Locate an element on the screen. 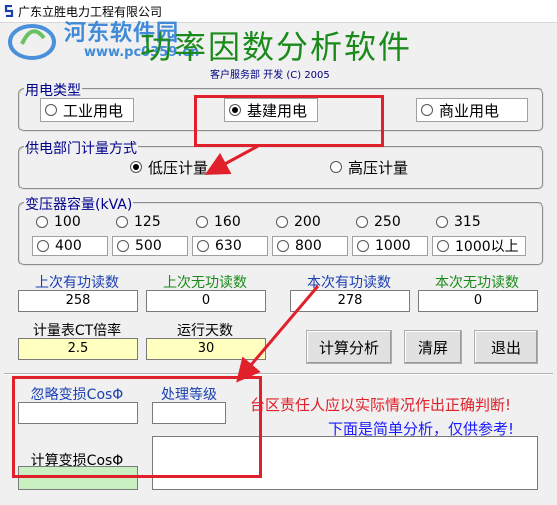 This screenshot has height=505, width=557. radio-kva-label: 1000以上 is located at coordinates (487, 247).